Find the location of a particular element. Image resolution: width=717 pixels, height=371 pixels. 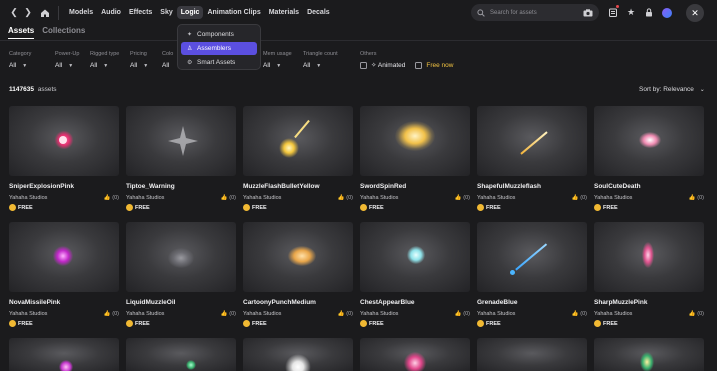

dropdown-item-components: ✦ Components is located at coordinates (219, 34).